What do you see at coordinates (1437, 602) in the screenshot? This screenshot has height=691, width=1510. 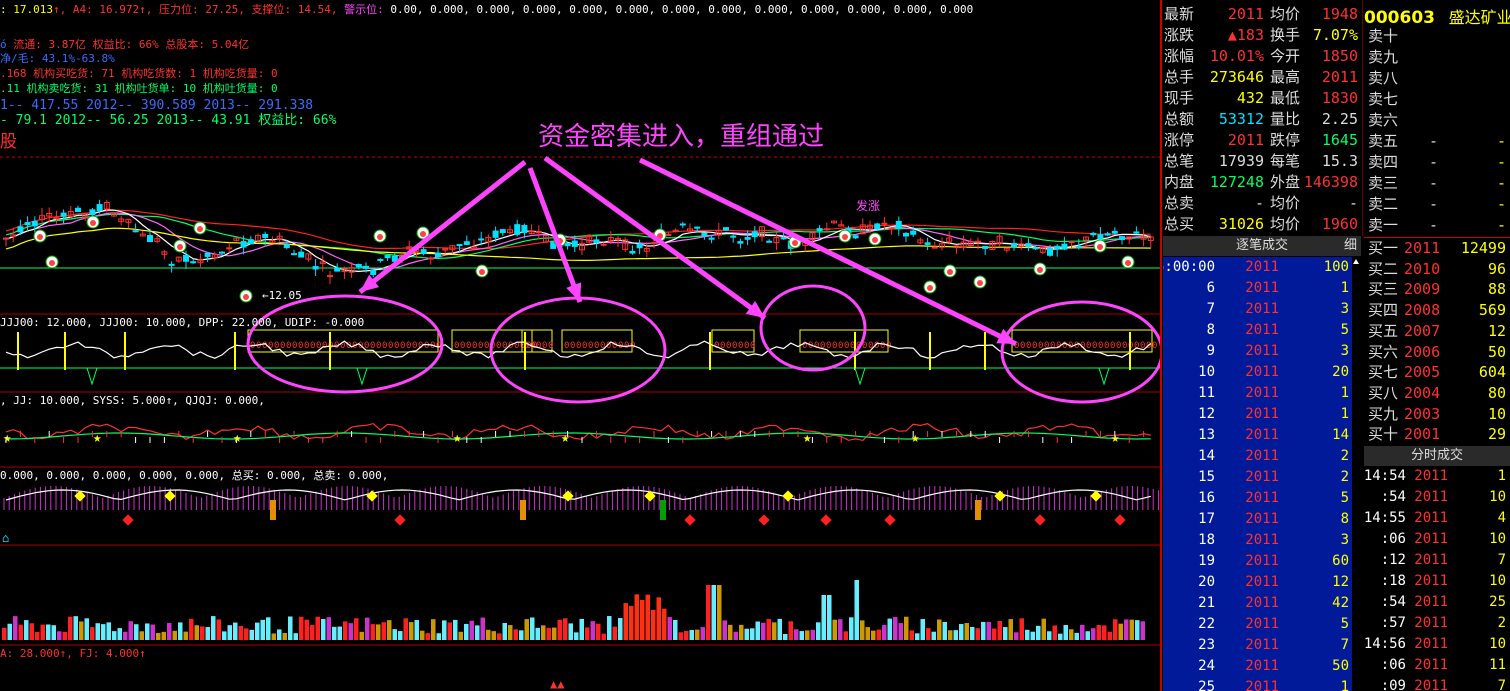 I see `minute-trade-row: :54 2011 25` at bounding box center [1437, 602].